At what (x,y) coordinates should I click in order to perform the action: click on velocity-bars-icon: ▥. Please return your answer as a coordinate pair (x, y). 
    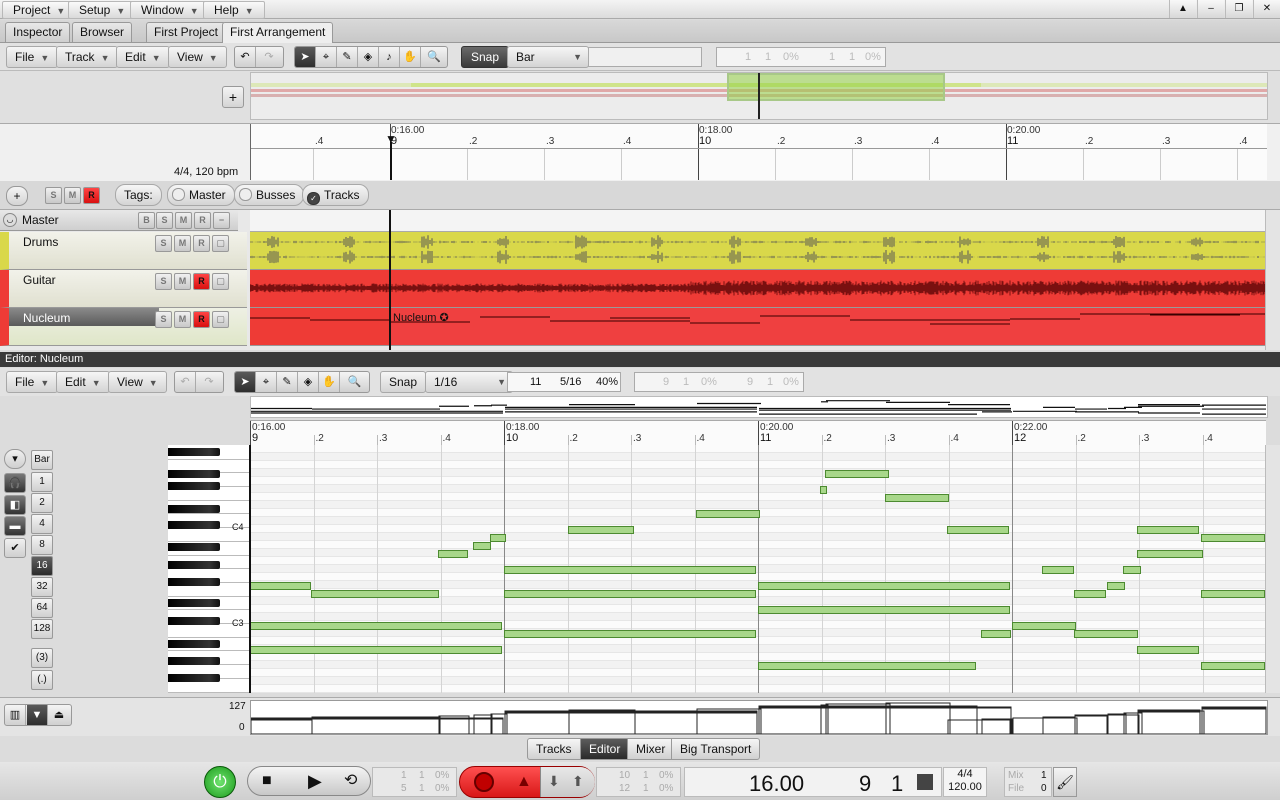
    Looking at the image, I should click on (15, 715).